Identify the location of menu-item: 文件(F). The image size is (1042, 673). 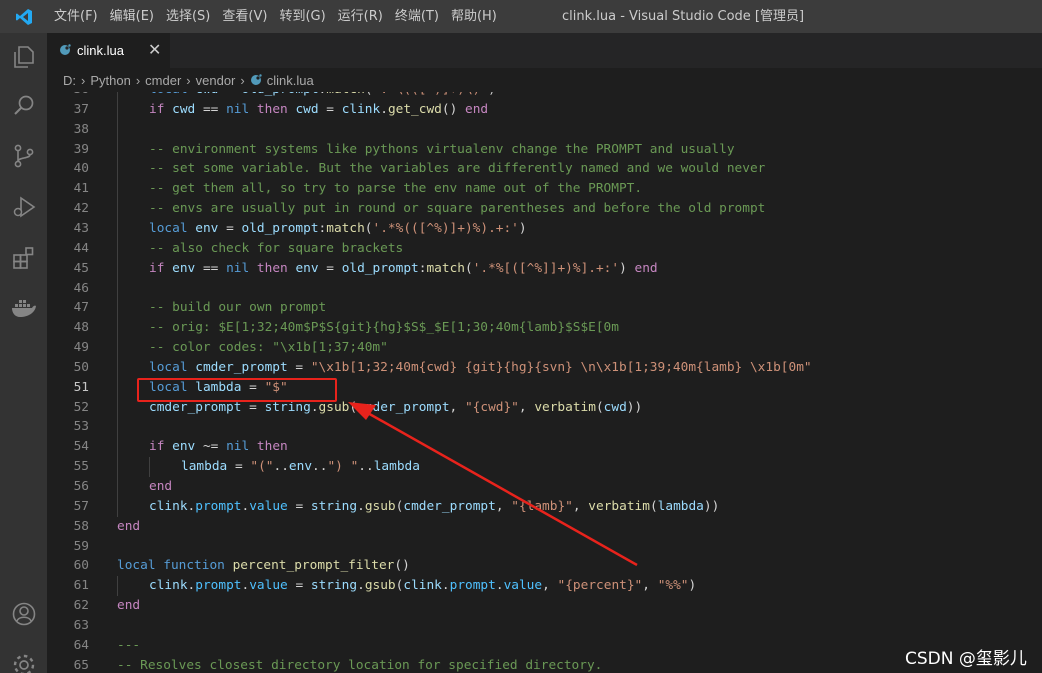
(76, 16).